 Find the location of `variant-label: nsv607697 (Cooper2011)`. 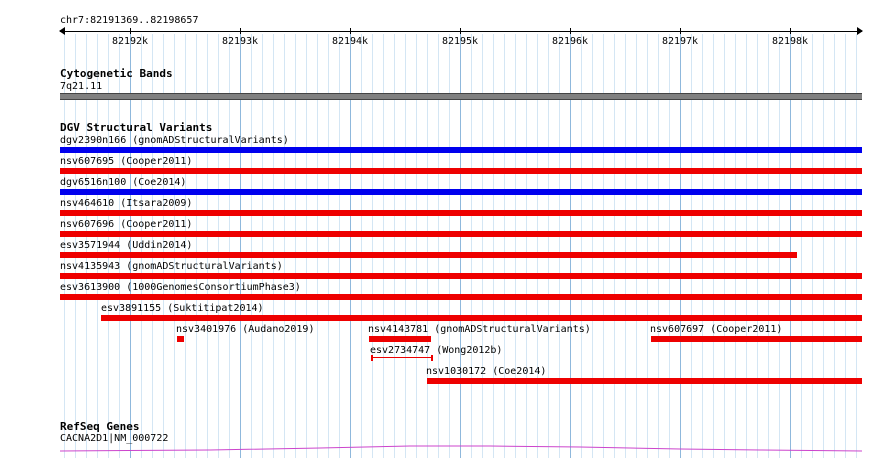

variant-label: nsv607697 (Cooper2011) is located at coordinates (716, 329).